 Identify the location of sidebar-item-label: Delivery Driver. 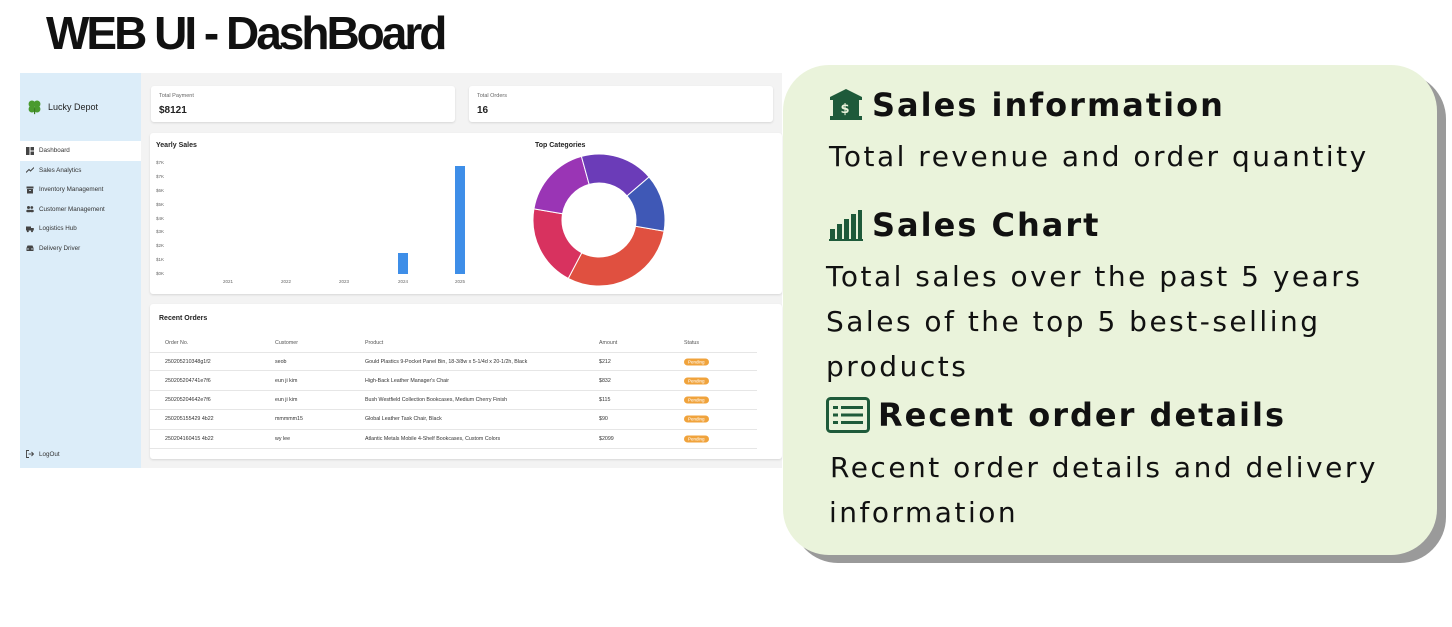
(60, 248).